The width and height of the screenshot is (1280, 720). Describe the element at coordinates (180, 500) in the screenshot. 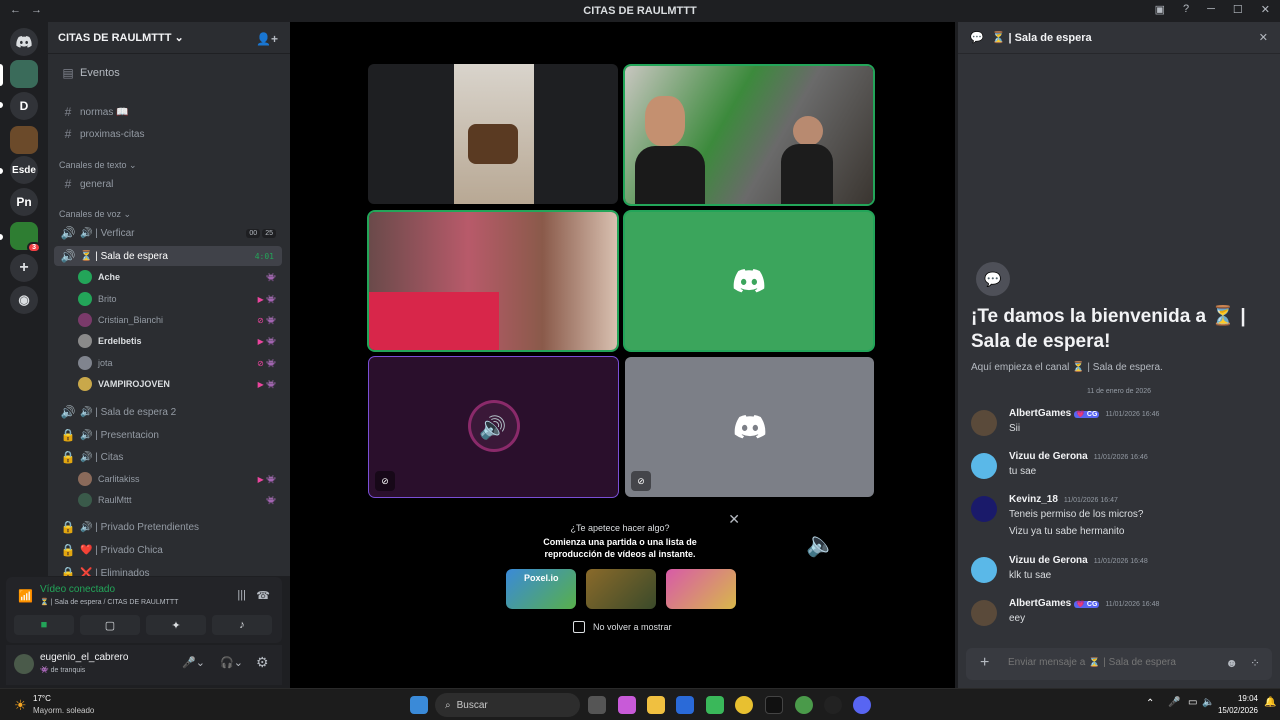

I see `voice-user: RaulMttt 👾` at that location.